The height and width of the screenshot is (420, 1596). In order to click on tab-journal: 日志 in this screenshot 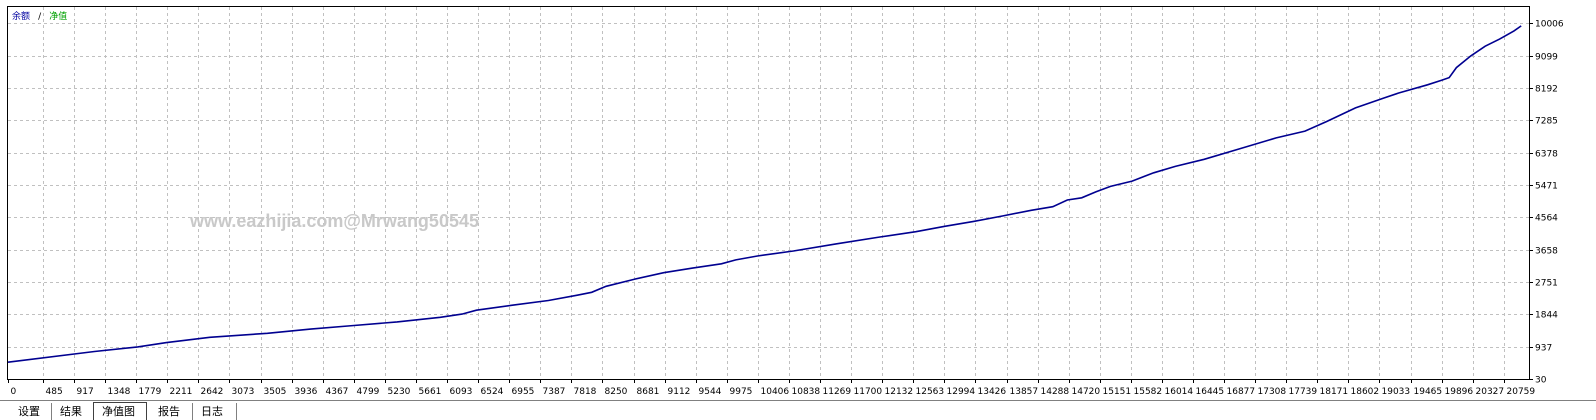, I will do `click(212, 411)`.